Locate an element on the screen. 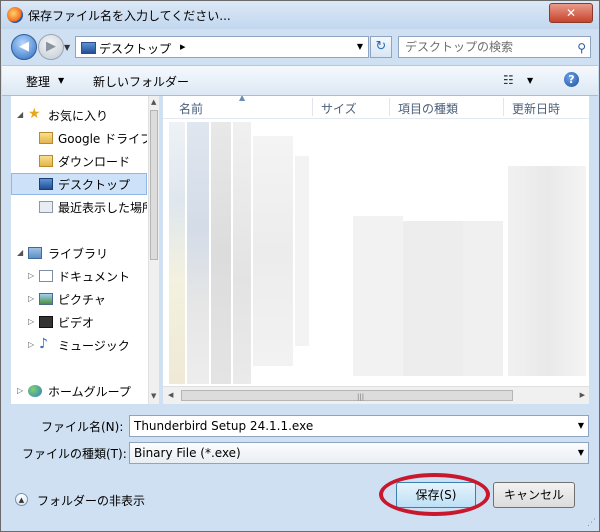 This screenshot has height=532, width=600. view-dropdown-icon: ▼ is located at coordinates (530, 80).